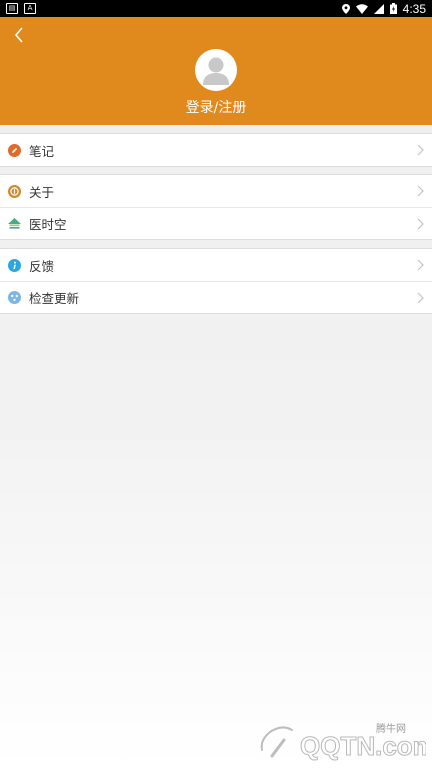 The height and width of the screenshot is (768, 432). Describe the element at coordinates (378, 8) in the screenshot. I see `signal-icon` at that location.